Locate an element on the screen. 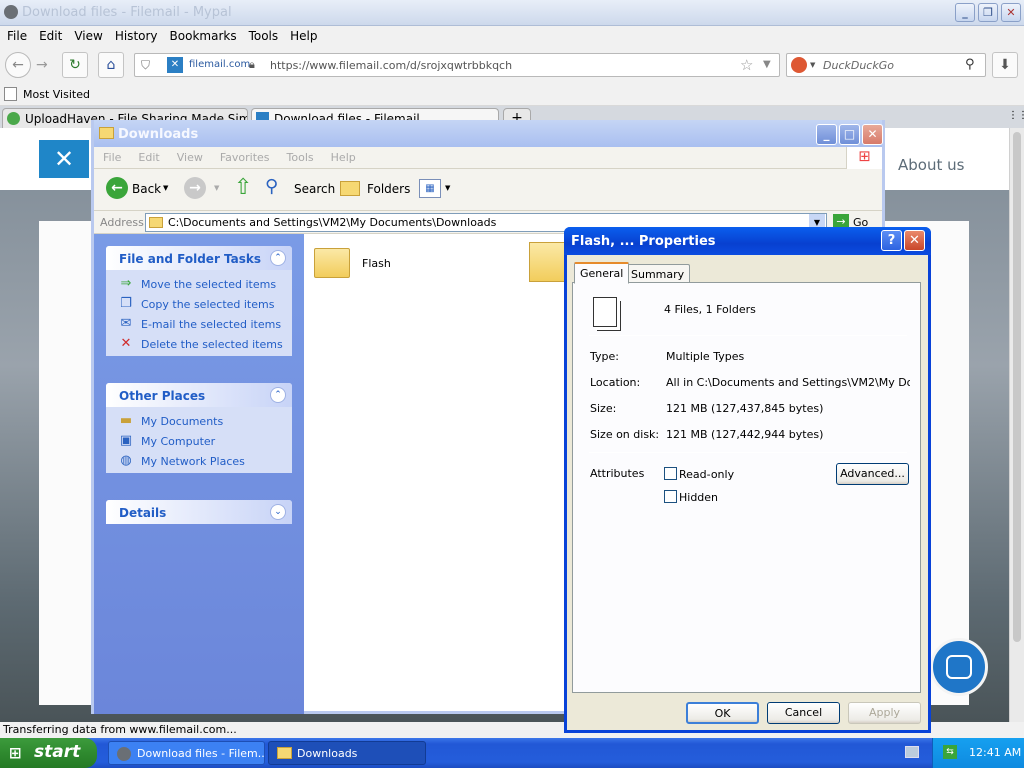 Image resolution: width=1024 pixels, height=768 pixels. task-copy: ❐ Copy the selected items is located at coordinates (199, 304).